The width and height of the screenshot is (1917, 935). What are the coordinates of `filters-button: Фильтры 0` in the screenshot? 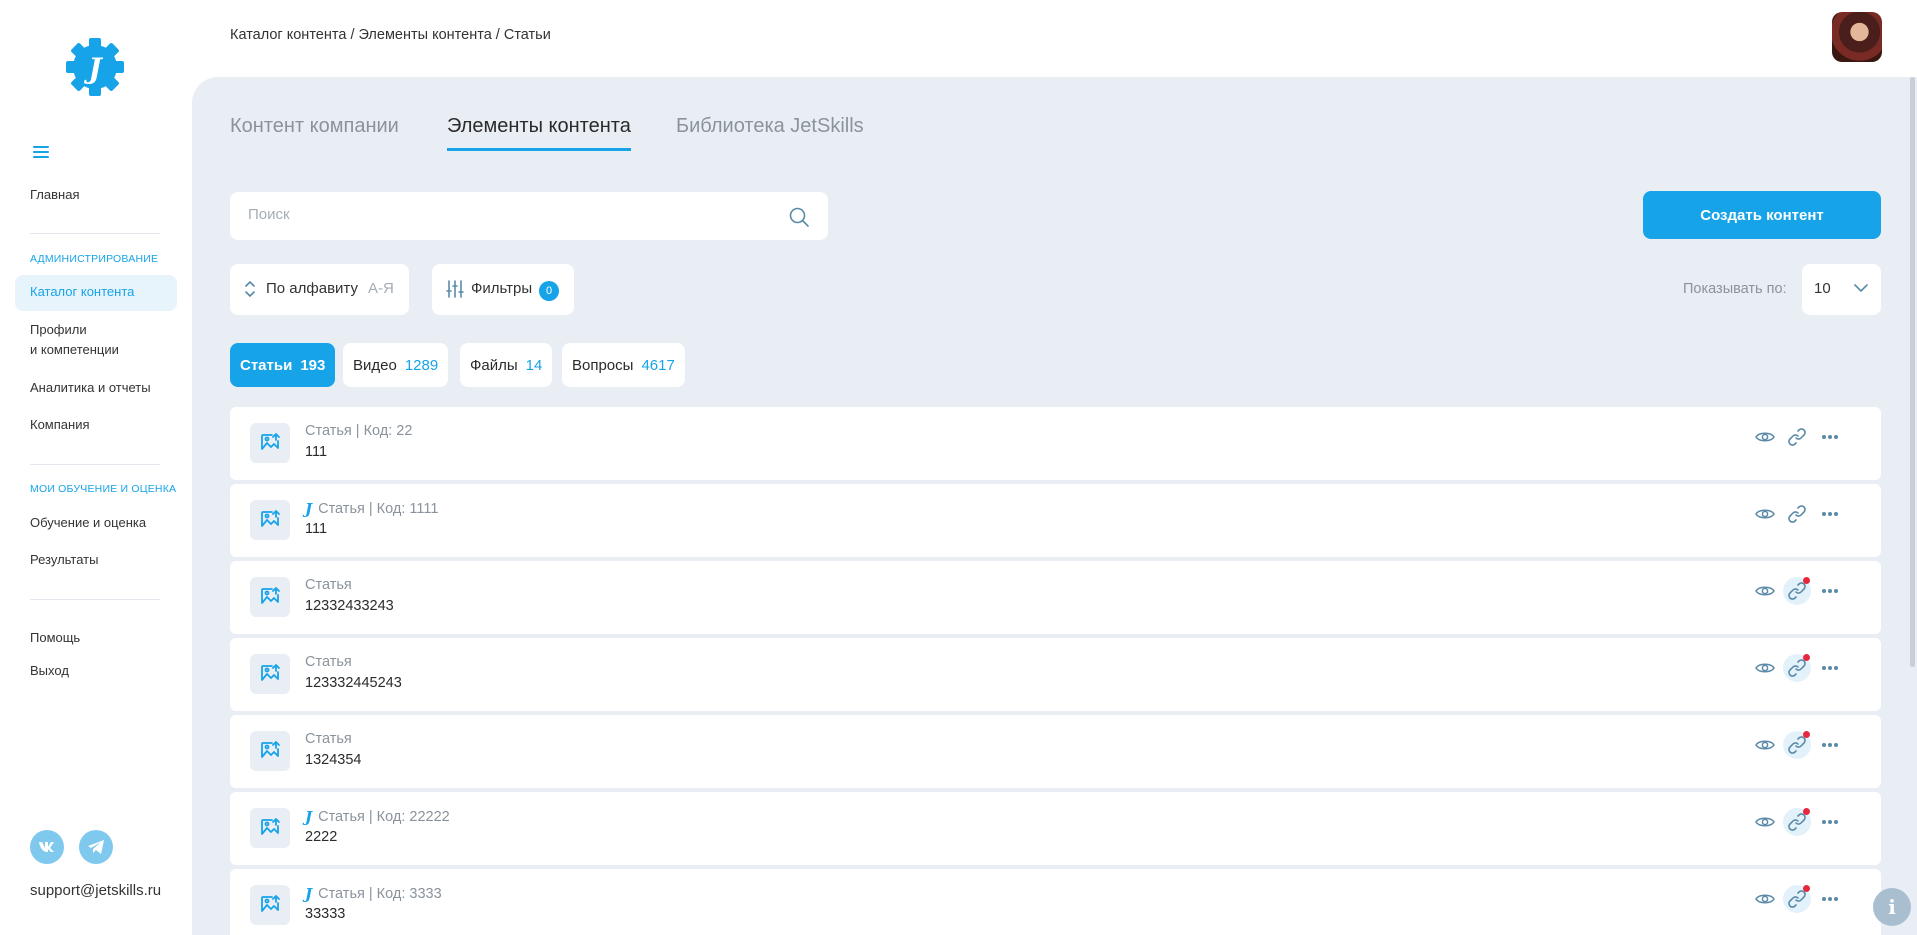 It's located at (503, 289).